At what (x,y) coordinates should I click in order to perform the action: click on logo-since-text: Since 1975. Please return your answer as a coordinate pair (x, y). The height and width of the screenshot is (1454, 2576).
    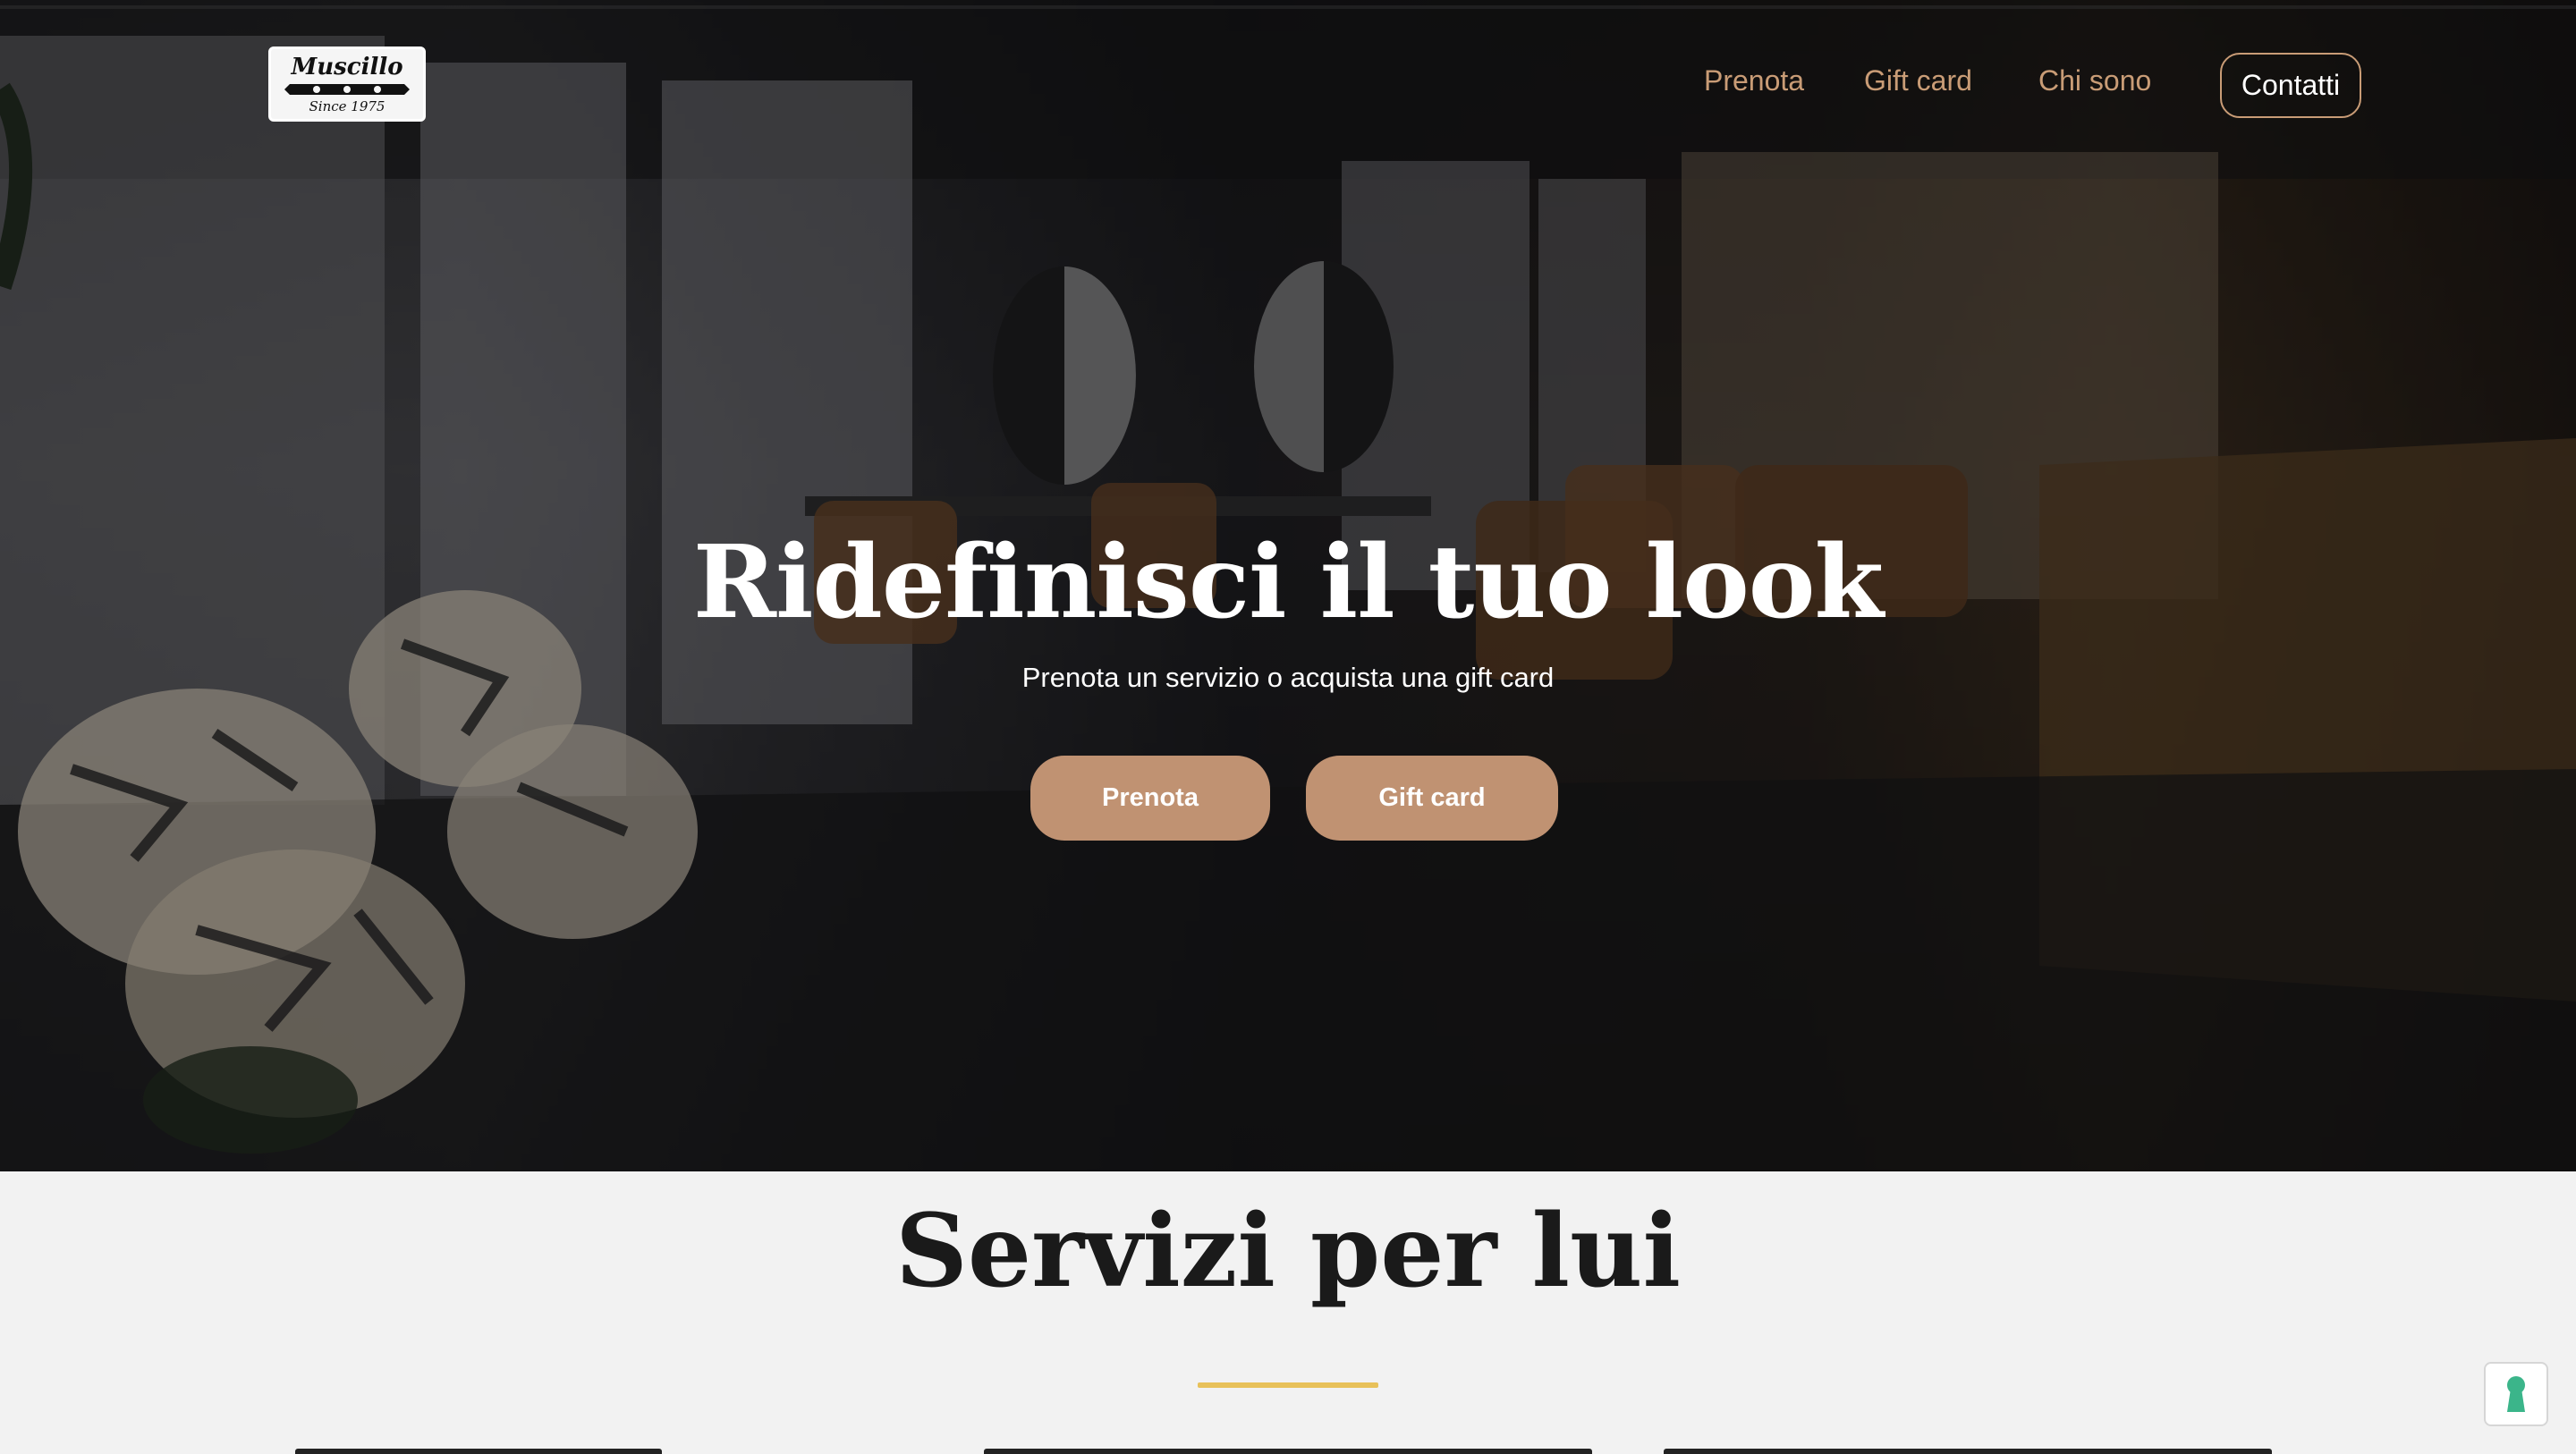
    Looking at the image, I should click on (347, 106).